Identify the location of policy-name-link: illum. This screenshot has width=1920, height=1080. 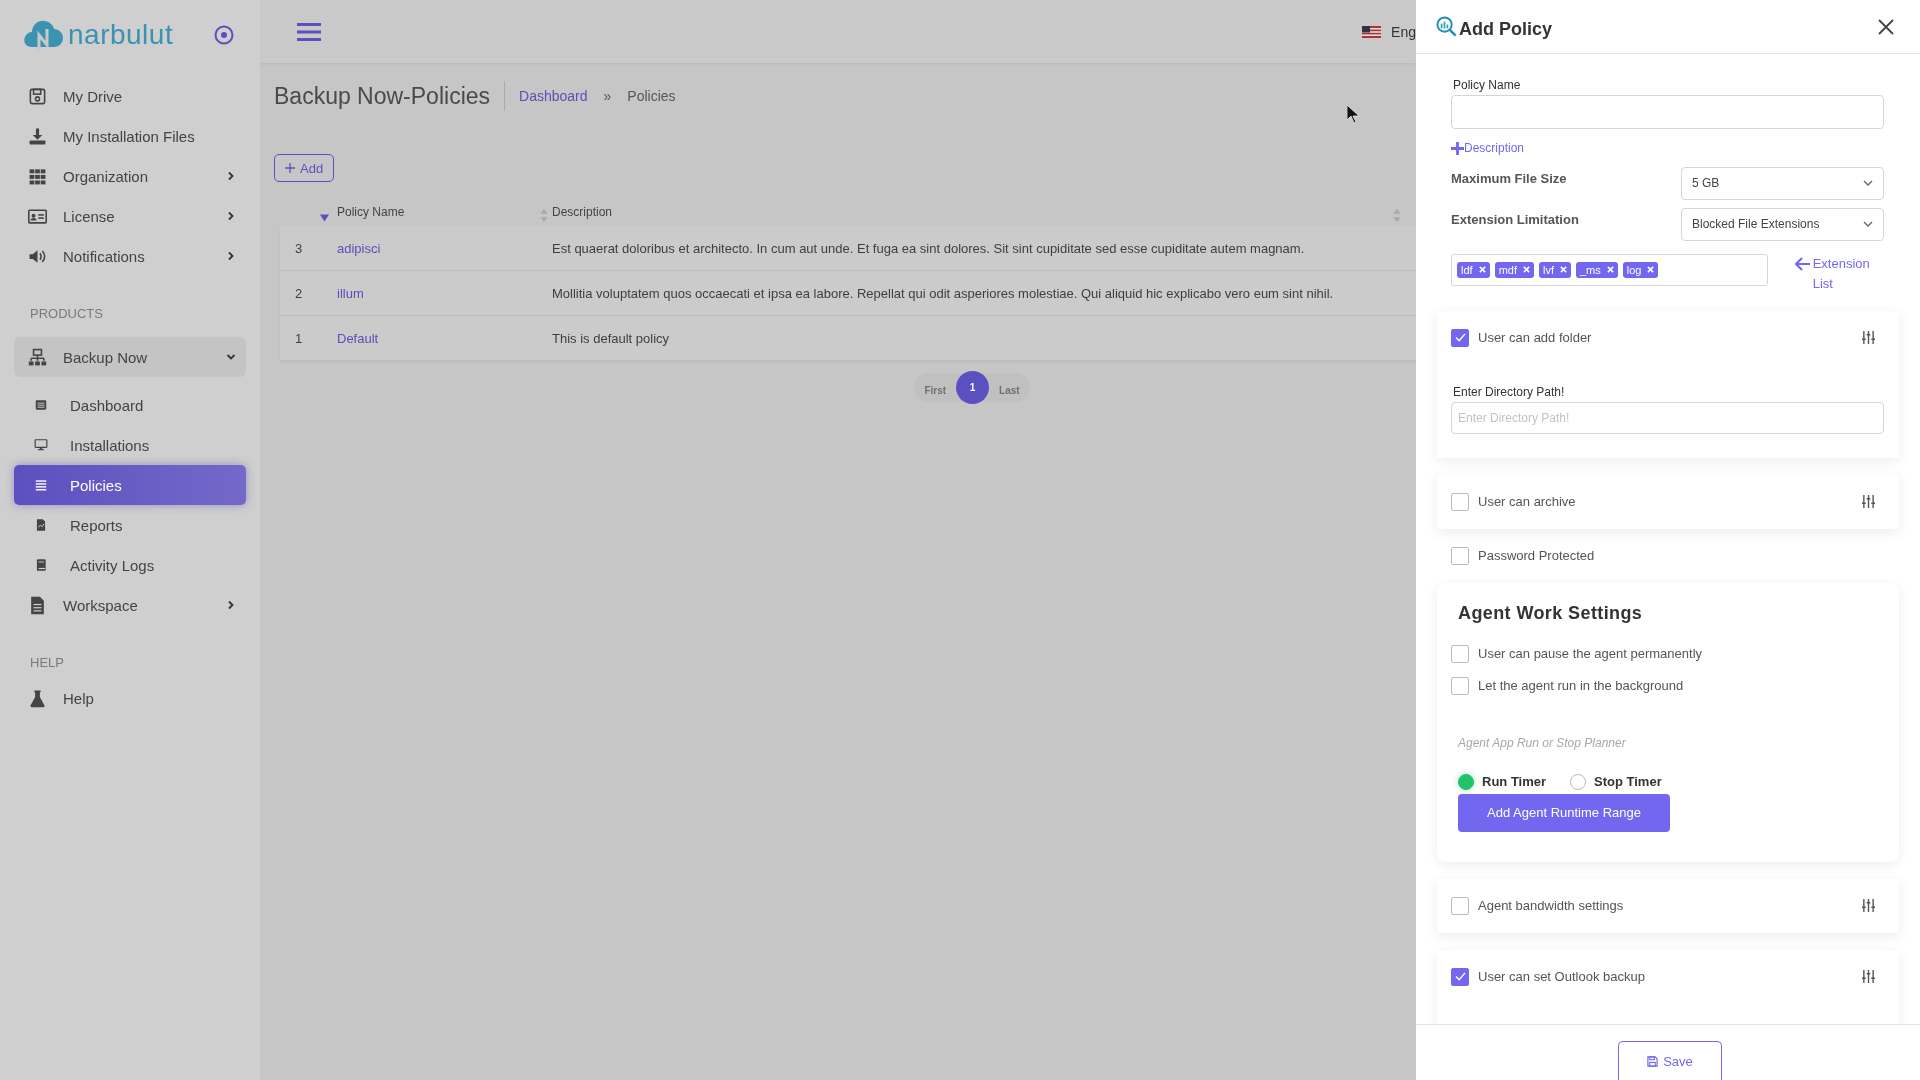
(350, 293).